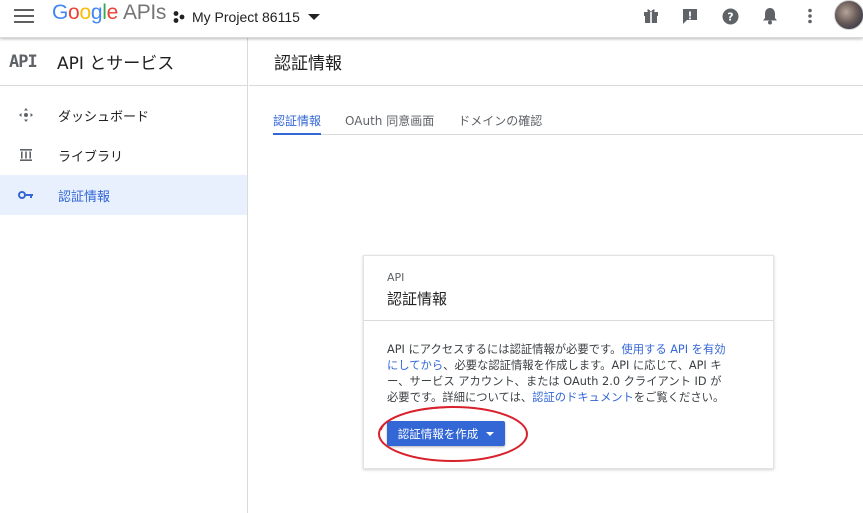  Describe the element at coordinates (26, 115) in the screenshot. I see `dashboard-icon` at that location.